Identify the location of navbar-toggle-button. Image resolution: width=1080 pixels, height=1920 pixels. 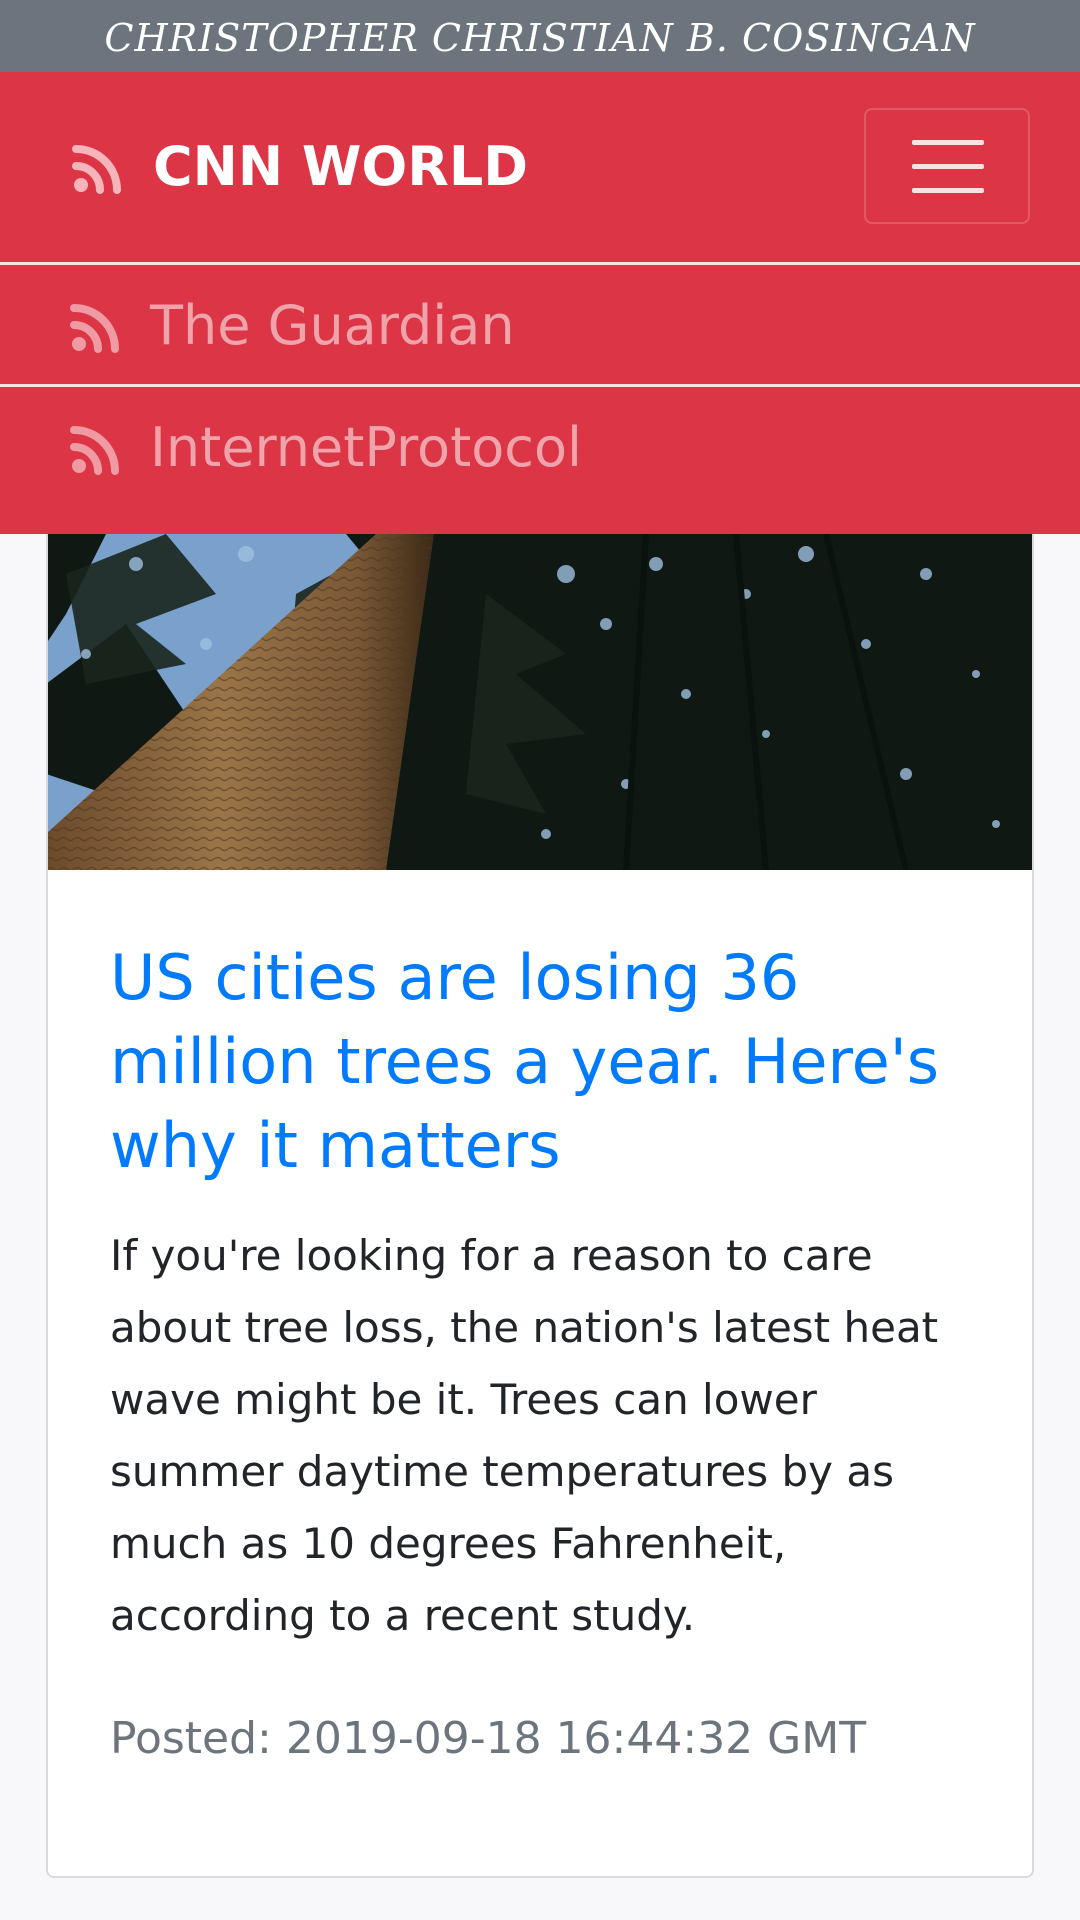
(947, 166).